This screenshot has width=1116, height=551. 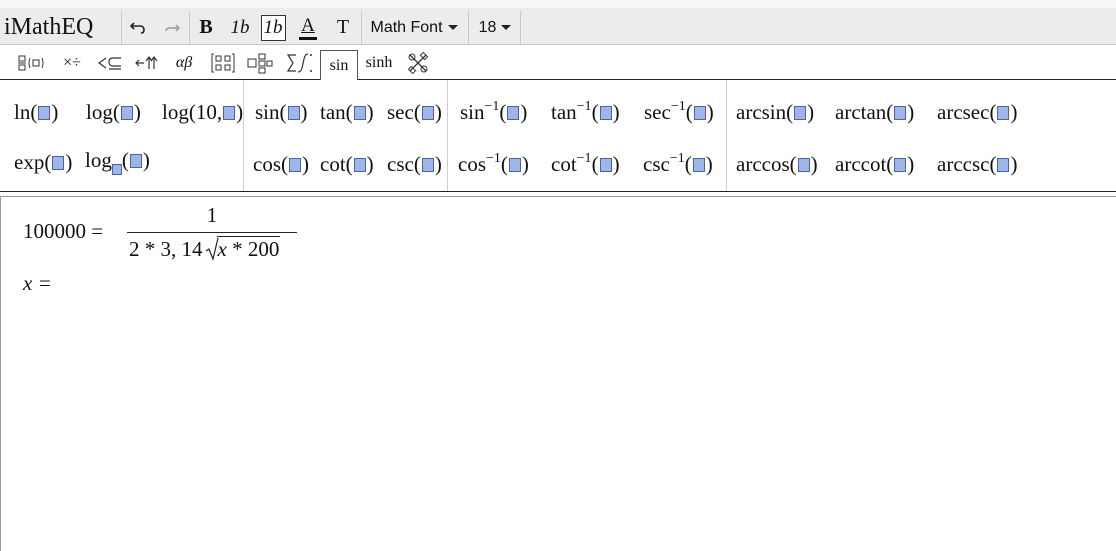 I want to click on insert-inv-tan: tan−1(), so click(x=585, y=111).